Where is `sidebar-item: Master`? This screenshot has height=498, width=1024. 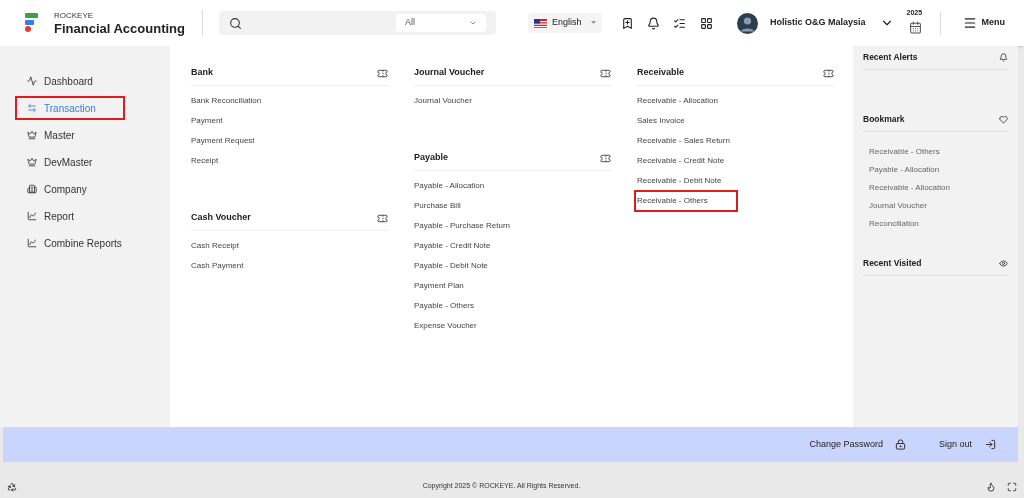 sidebar-item: Master is located at coordinates (70, 135).